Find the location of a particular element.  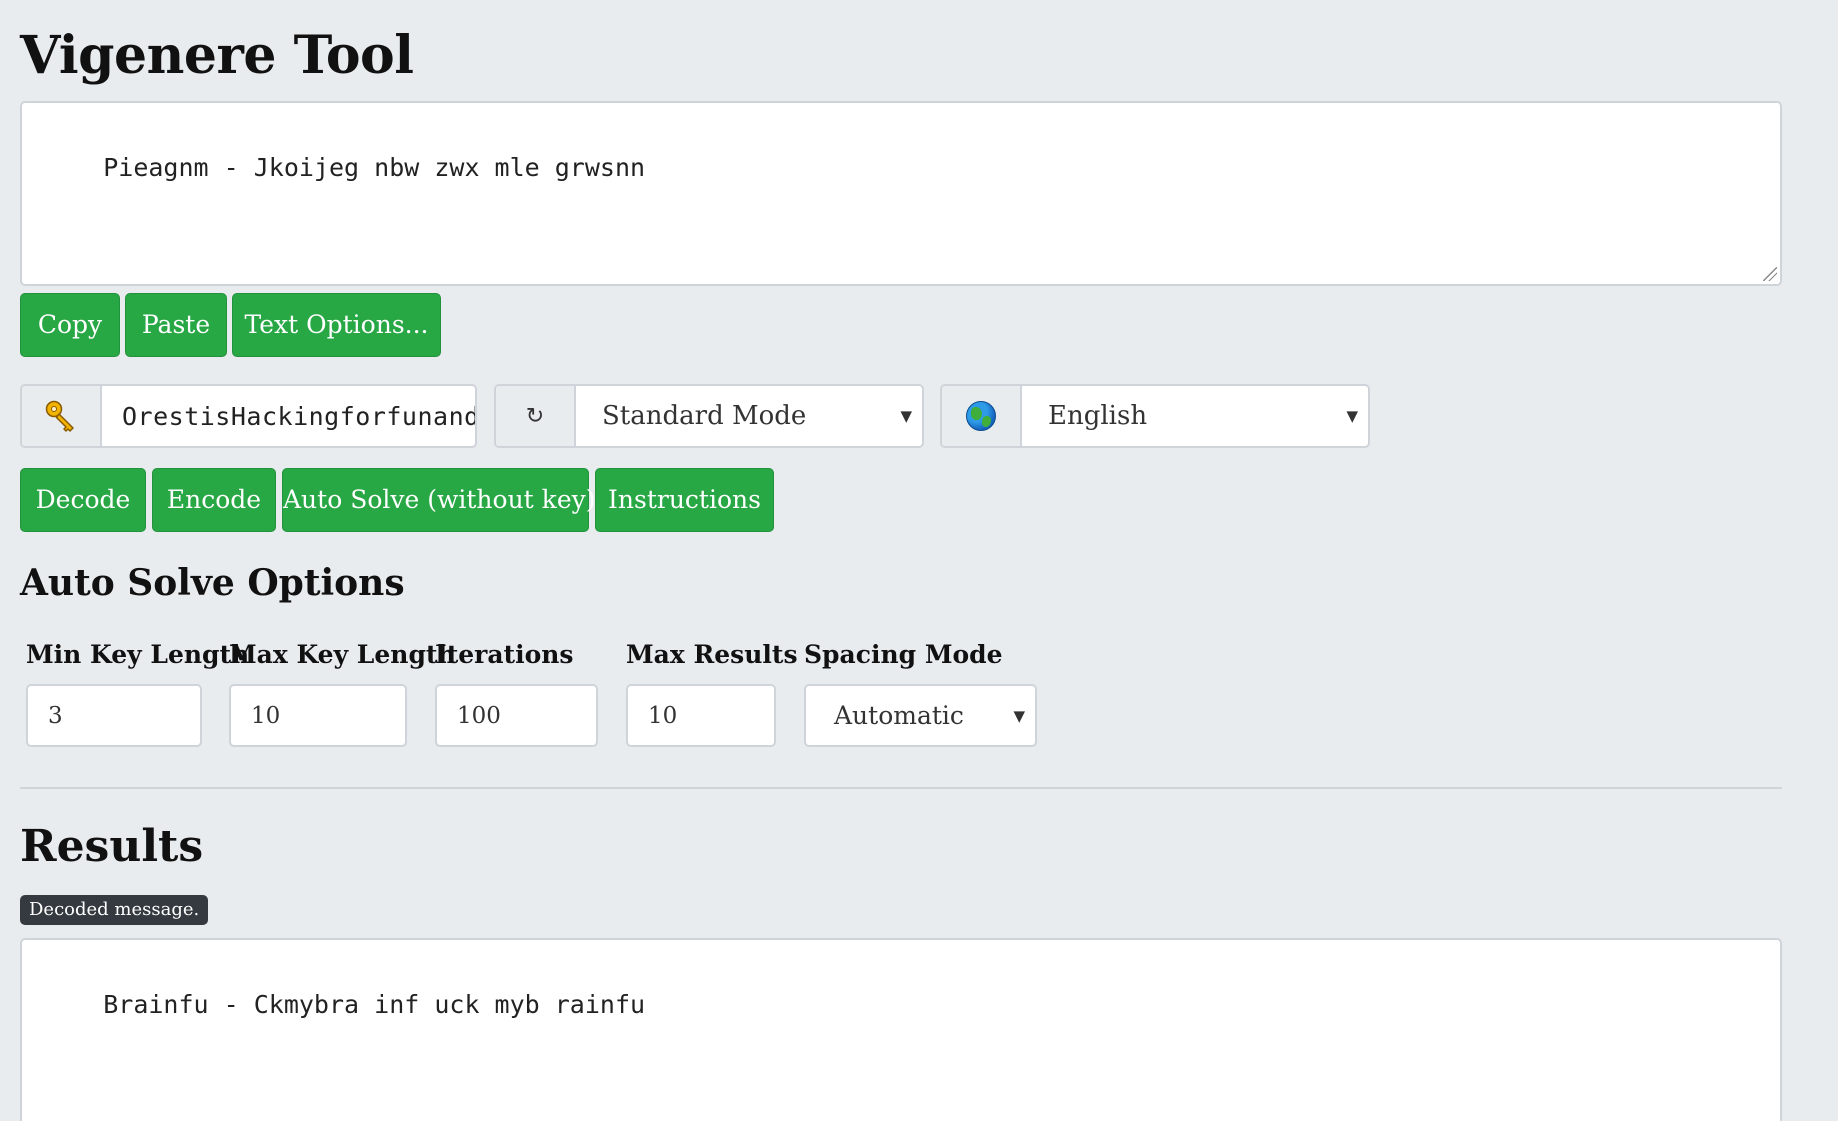

mode-select-group: ↻ Standard Mode ▼ is located at coordinates (709, 416).